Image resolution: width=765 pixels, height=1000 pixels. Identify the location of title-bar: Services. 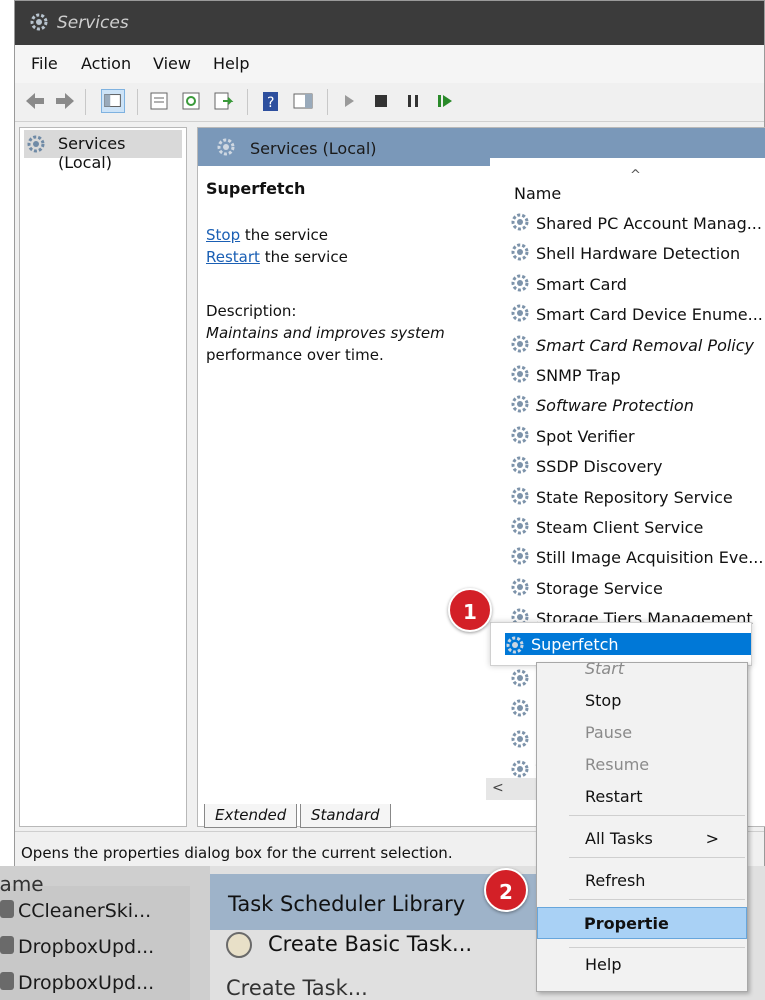
(389, 23).